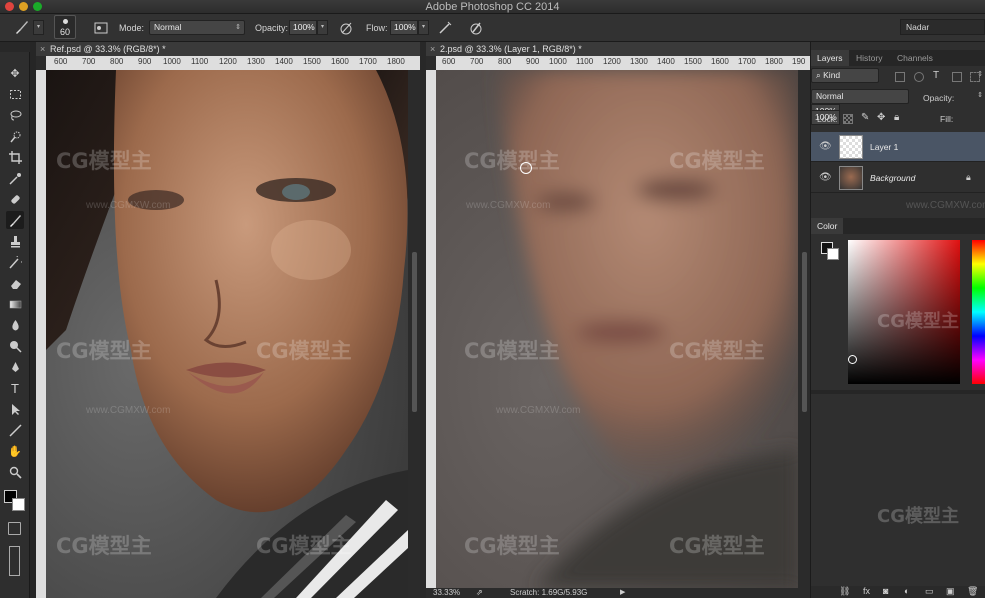 The height and width of the screenshot is (598, 985). Describe the element at coordinates (322, 27) in the screenshot. I see `opacity-slider-dropdown: ▾` at that location.